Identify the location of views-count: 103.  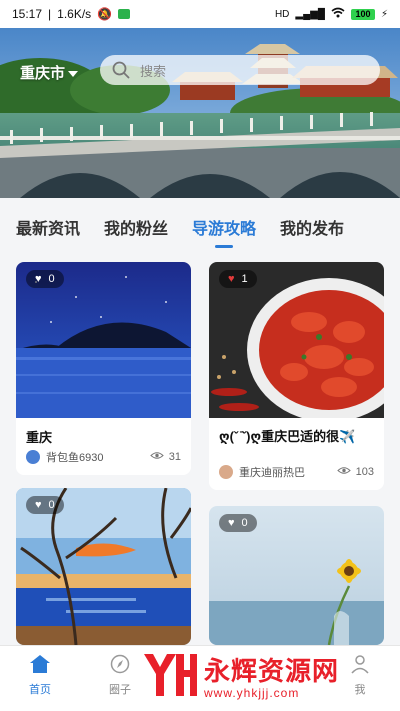
(355, 472).